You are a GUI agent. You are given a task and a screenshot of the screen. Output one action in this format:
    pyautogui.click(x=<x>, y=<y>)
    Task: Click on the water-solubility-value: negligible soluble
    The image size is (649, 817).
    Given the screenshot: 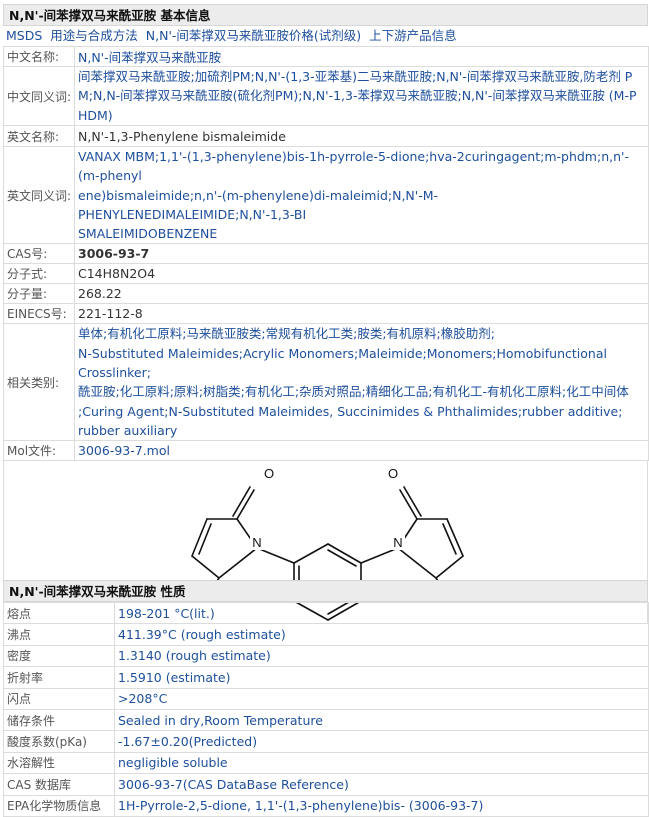 What is the action you would take?
    pyautogui.click(x=381, y=763)
    